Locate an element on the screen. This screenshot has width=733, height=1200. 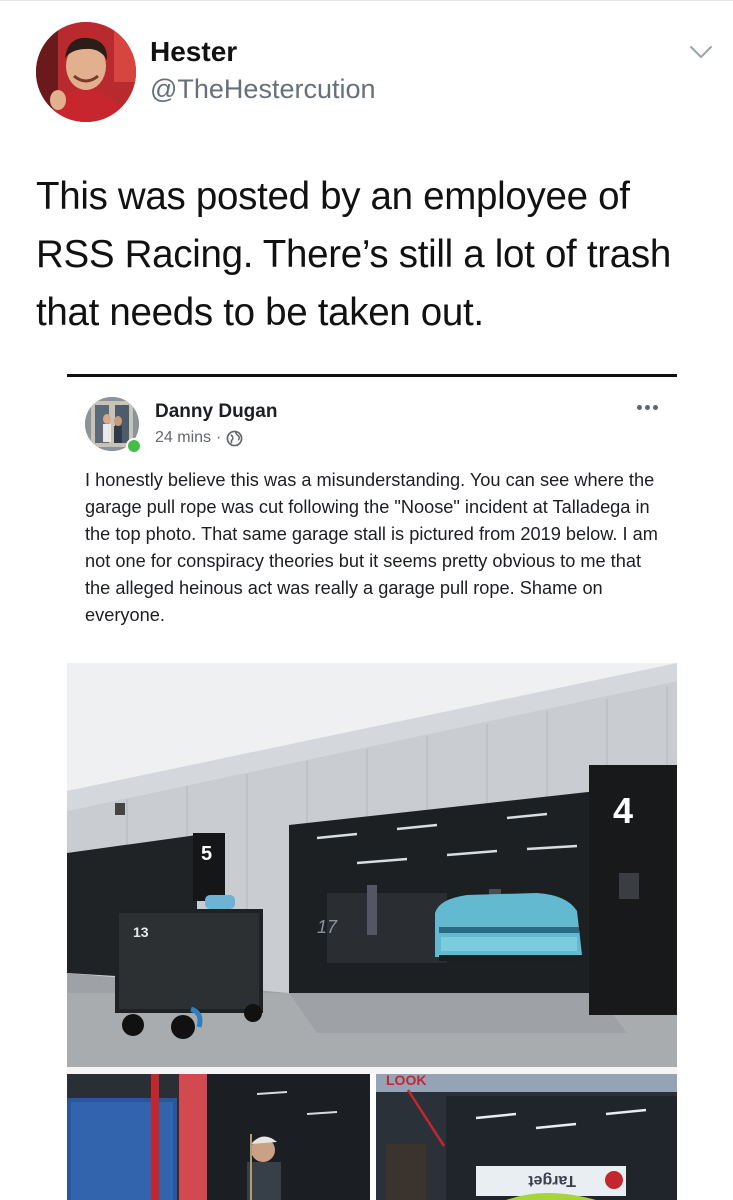
top-divider is located at coordinates (366, 0).